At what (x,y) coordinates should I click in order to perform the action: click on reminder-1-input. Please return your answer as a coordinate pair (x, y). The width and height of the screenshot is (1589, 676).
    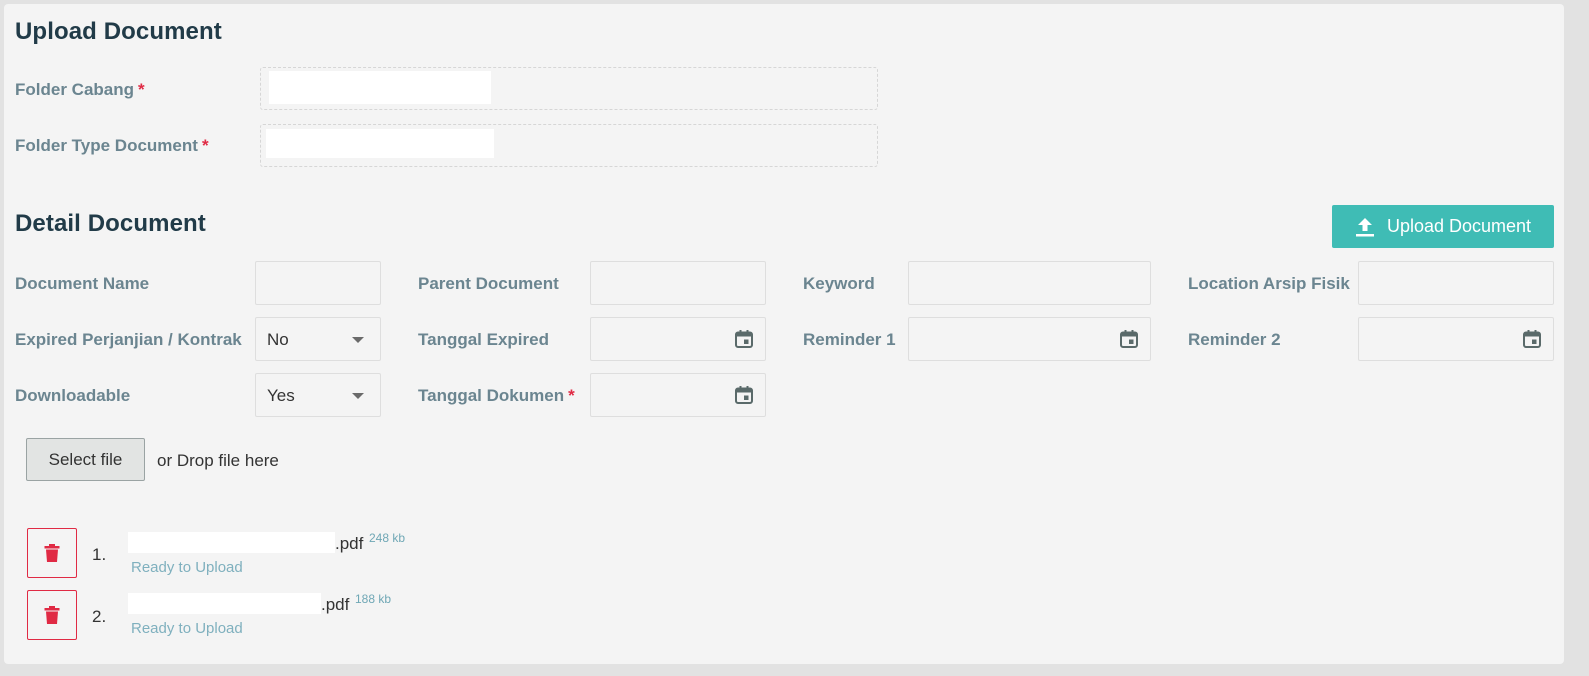
    Looking at the image, I should click on (1029, 339).